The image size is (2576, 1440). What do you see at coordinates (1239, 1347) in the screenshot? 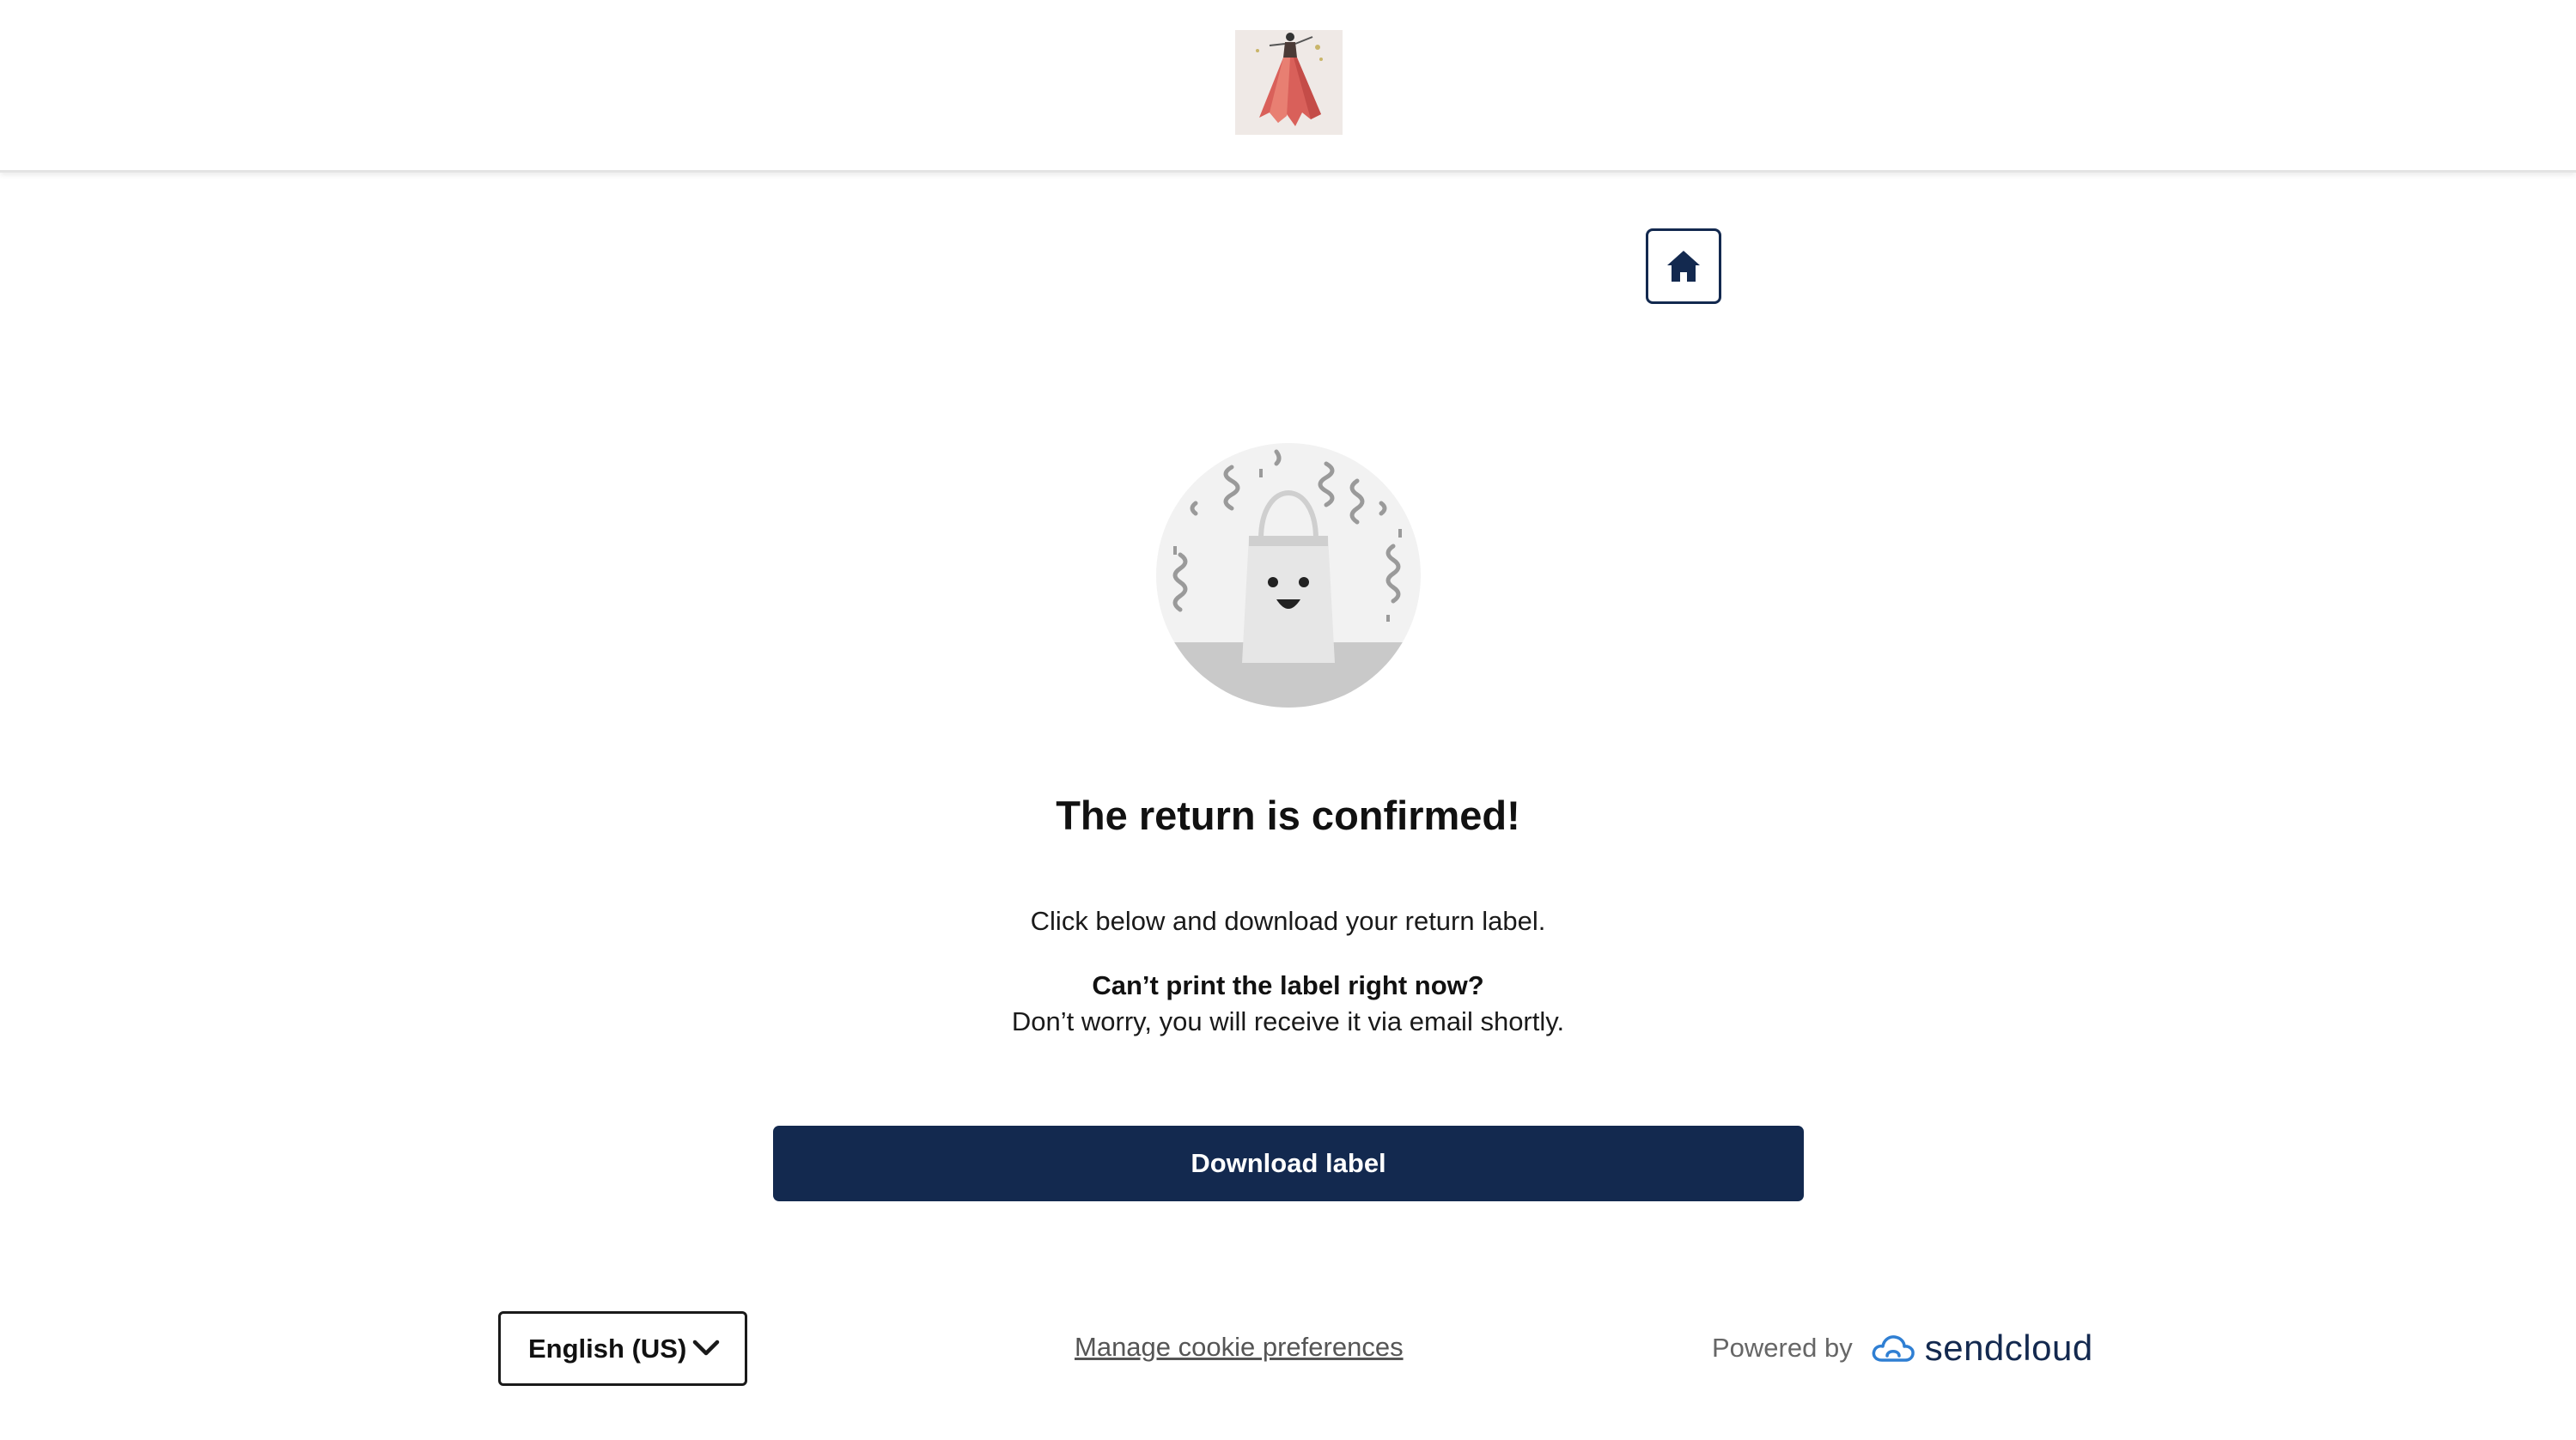
I see `manage-cookie-preferences-link: Manage cookie preferences` at bounding box center [1239, 1347].